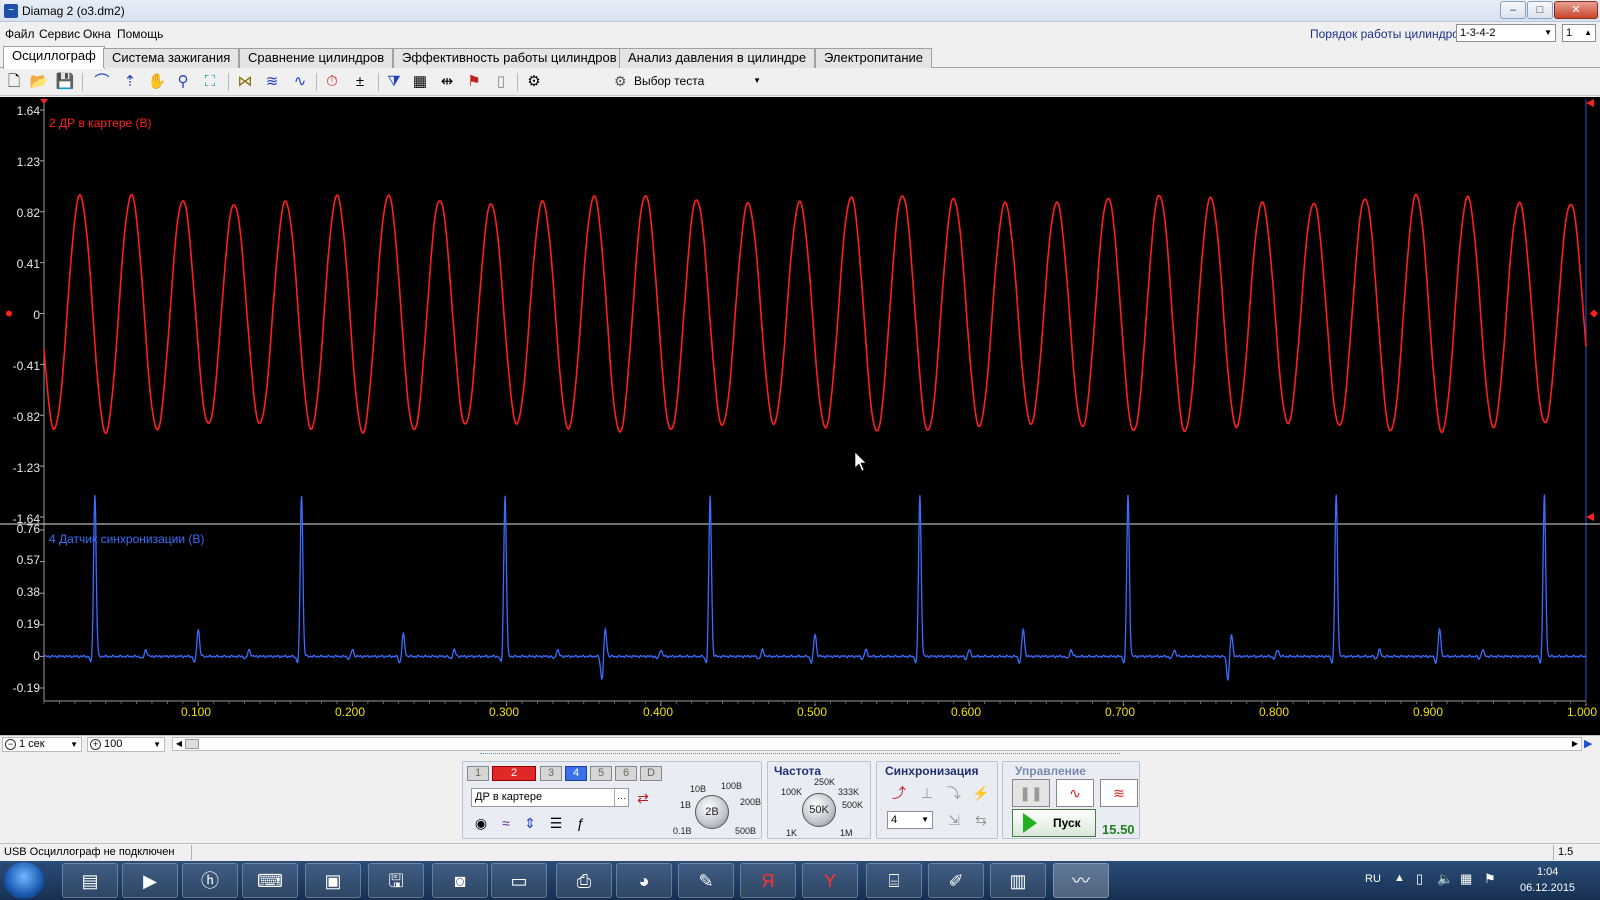  What do you see at coordinates (39, 82) in the screenshot?
I see `open-folder-icon: 📂` at bounding box center [39, 82].